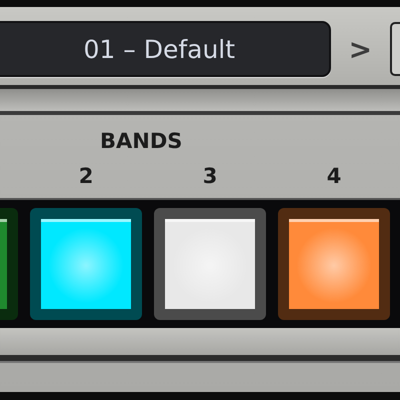  What do you see at coordinates (334, 176) in the screenshot?
I see `band-number: 4` at bounding box center [334, 176].